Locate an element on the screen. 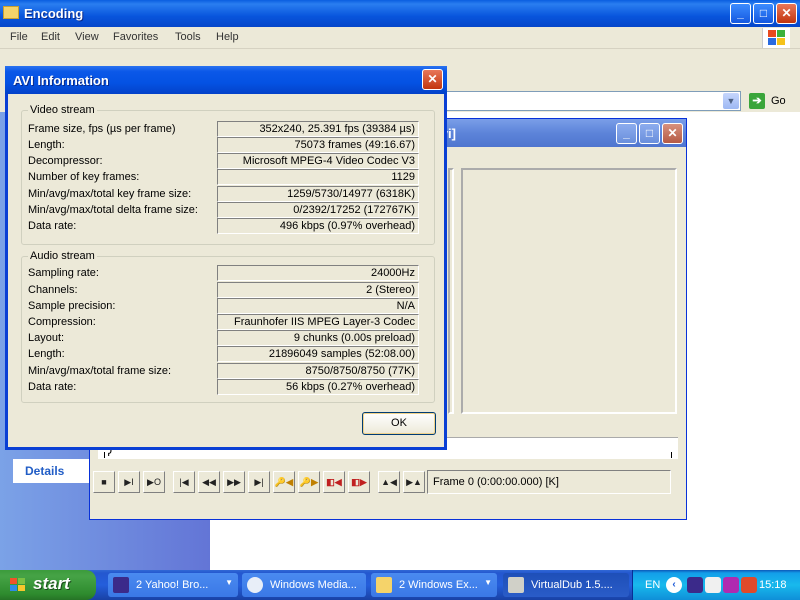 The width and height of the screenshot is (800, 600). menu-favorites: Favorites is located at coordinates (135, 37).